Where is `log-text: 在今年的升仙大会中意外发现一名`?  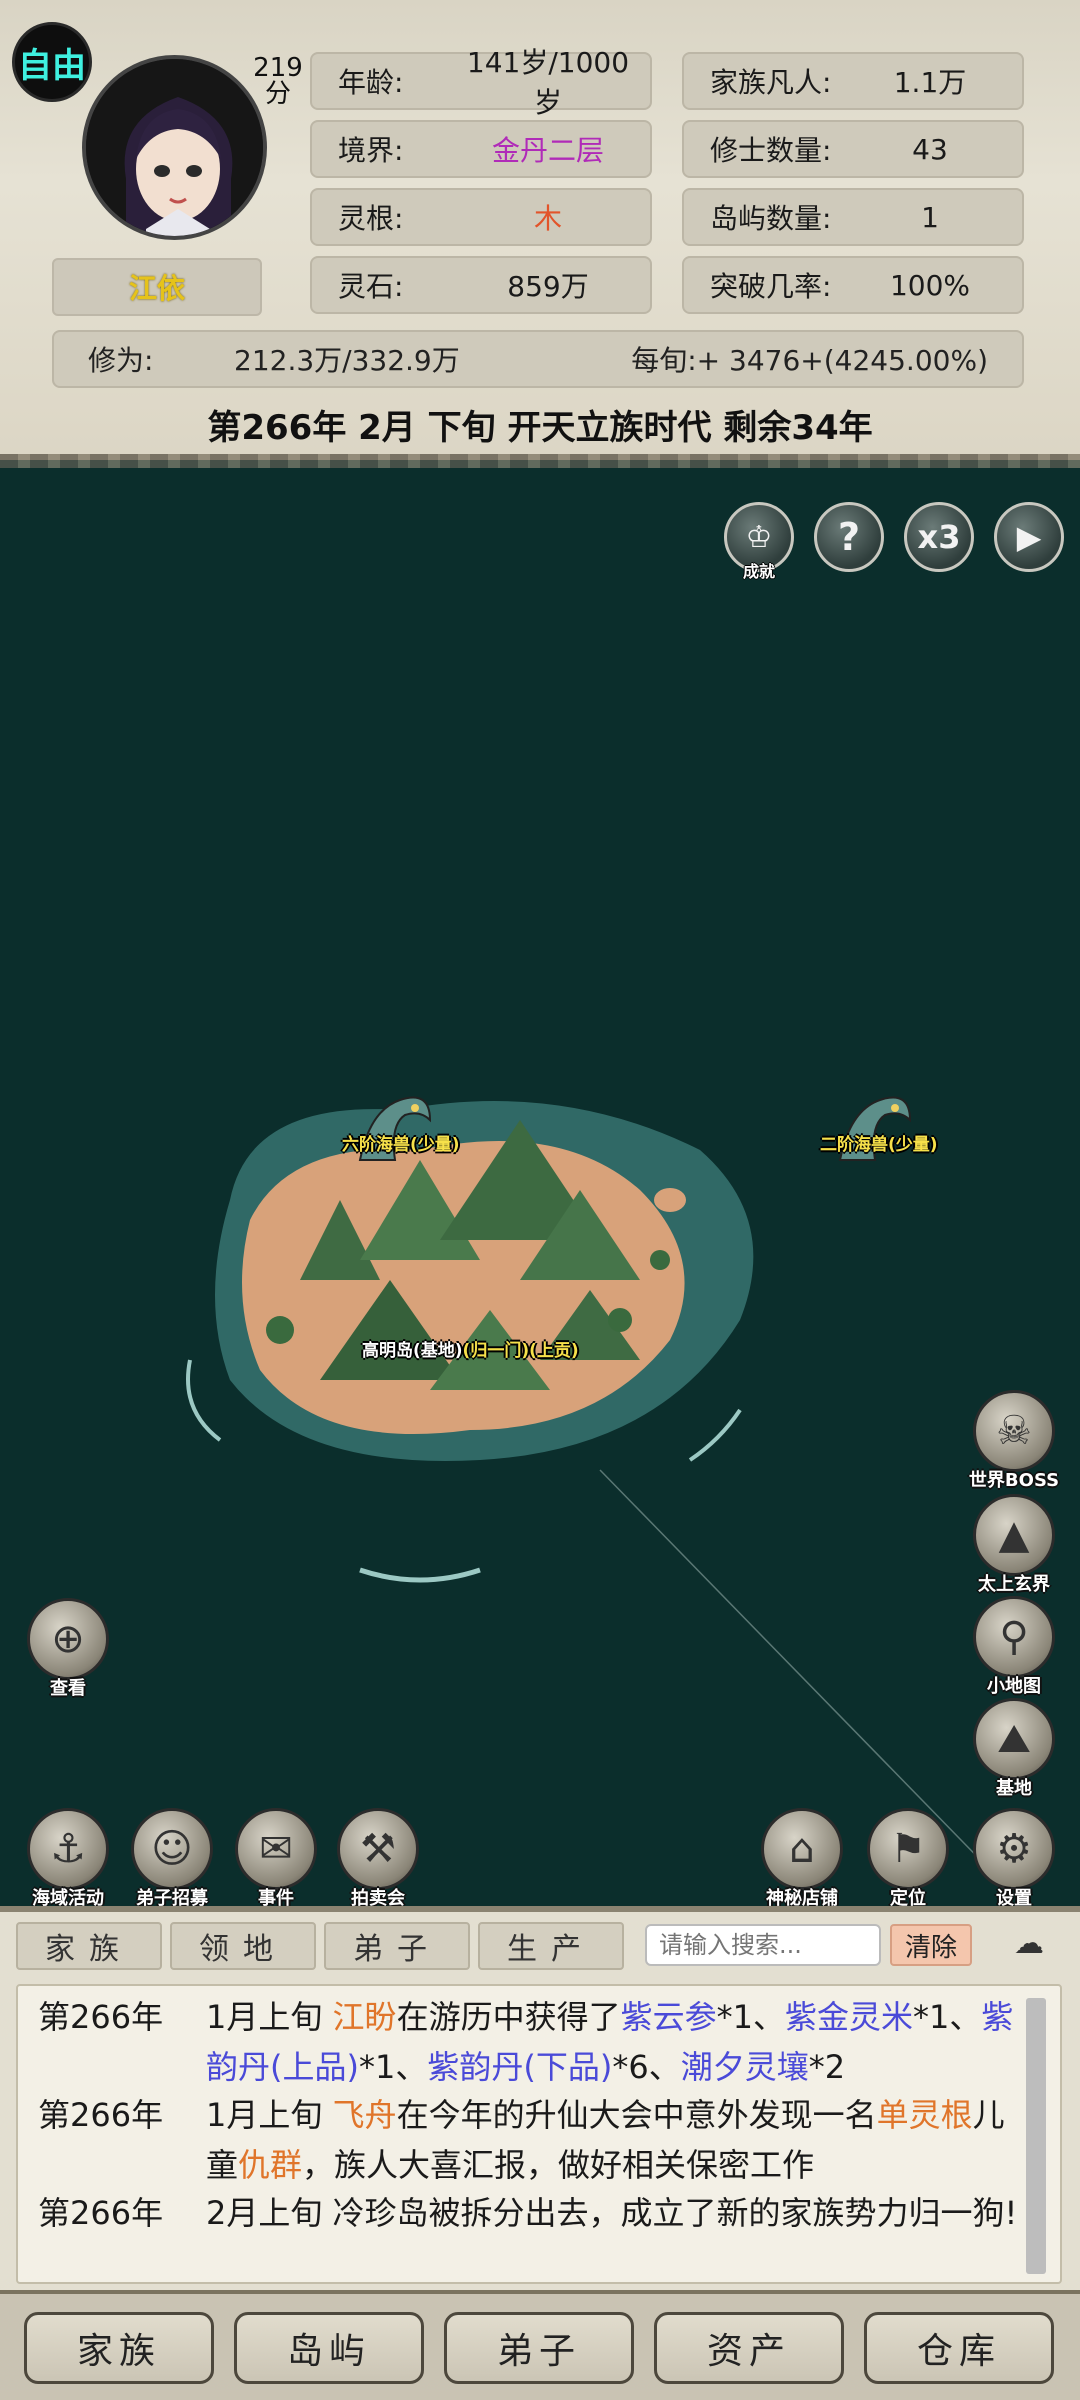 log-text: 在今年的升仙大会中意外发现一名 is located at coordinates (636, 2115).